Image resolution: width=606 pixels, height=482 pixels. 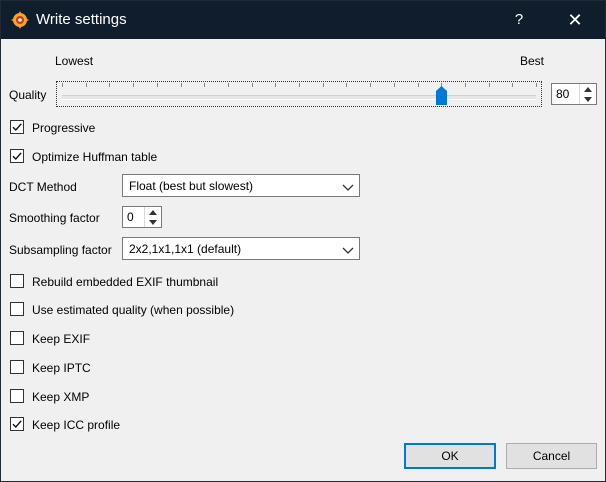 What do you see at coordinates (60, 250) in the screenshot?
I see `subsampling-factor-label: Subsampling factor` at bounding box center [60, 250].